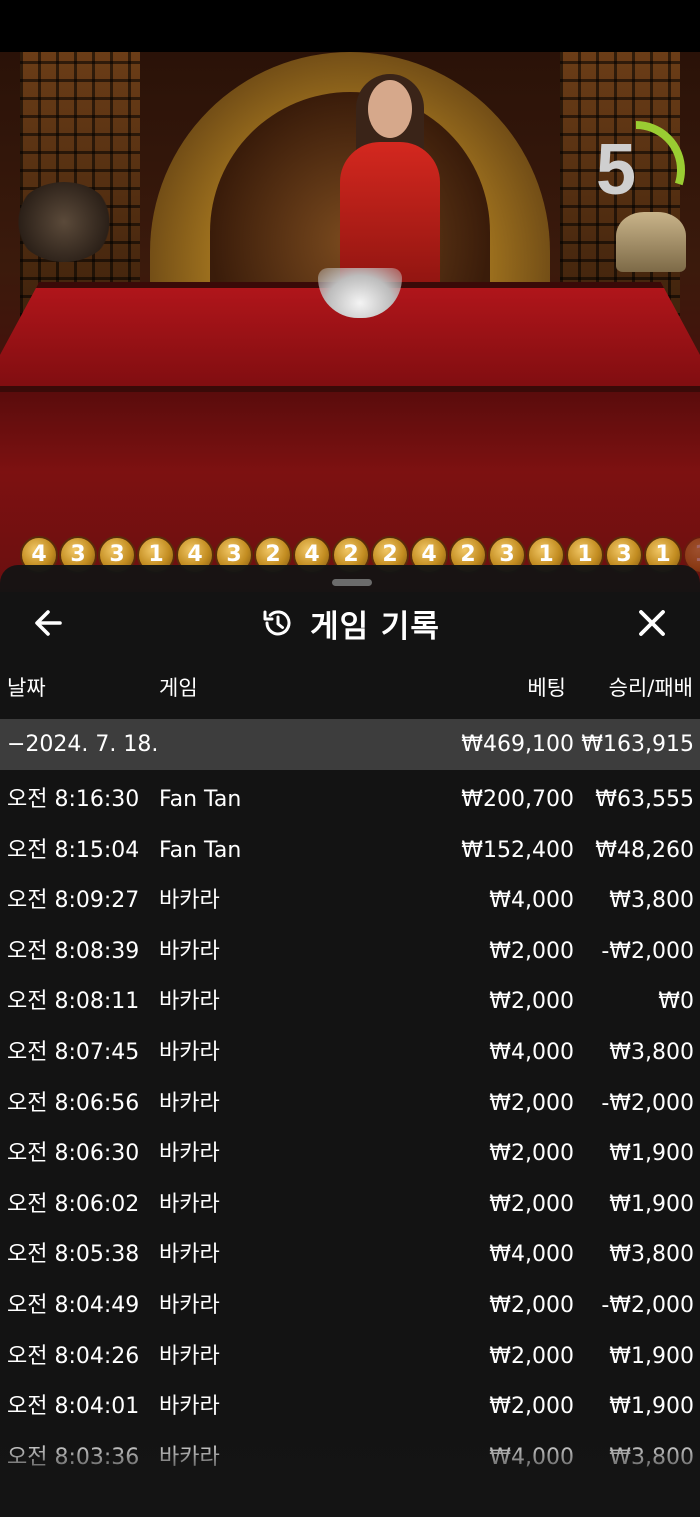 Image resolution: width=700 pixels, height=1517 pixels. Describe the element at coordinates (352, 582) in the screenshot. I see `drag-handle` at that location.